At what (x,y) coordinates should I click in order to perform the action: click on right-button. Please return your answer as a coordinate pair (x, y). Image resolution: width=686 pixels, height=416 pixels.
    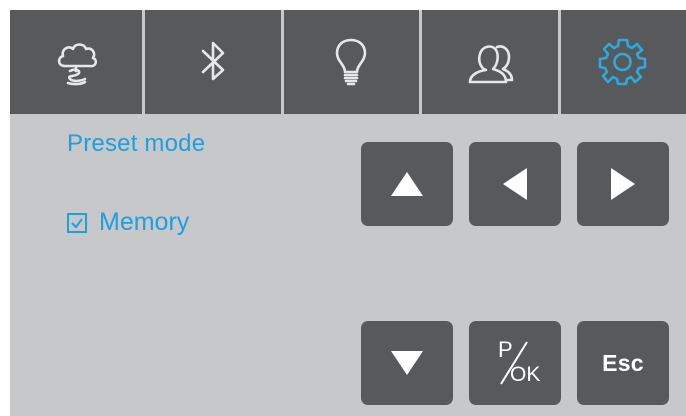
    Looking at the image, I should click on (623, 184).